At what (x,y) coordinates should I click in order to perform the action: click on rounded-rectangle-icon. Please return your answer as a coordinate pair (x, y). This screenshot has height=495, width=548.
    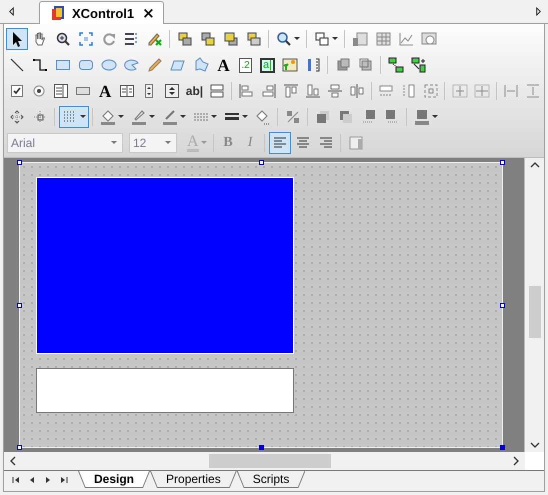
    Looking at the image, I should click on (86, 65).